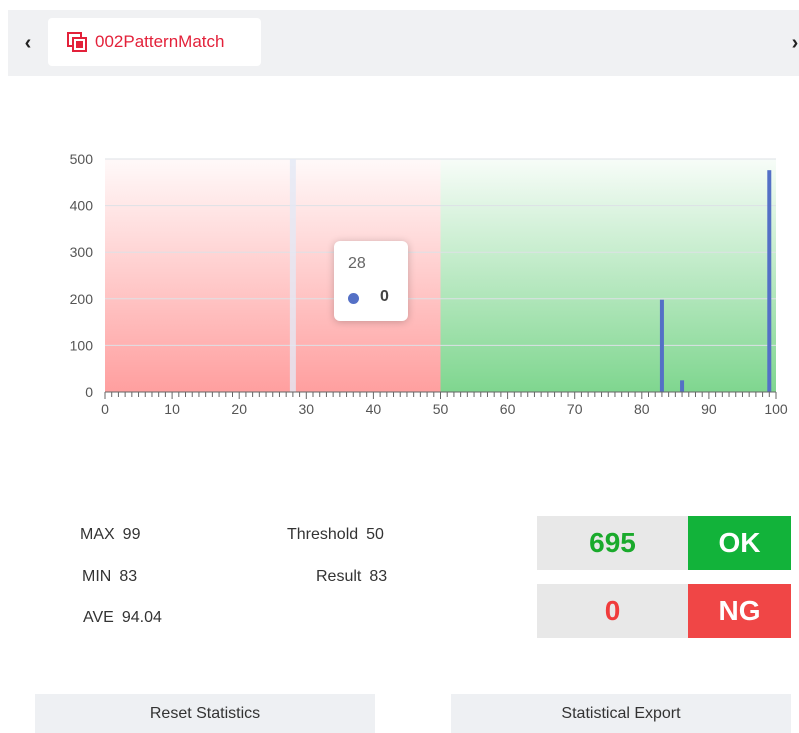  I want to click on stat-max-value: 99, so click(131, 534).